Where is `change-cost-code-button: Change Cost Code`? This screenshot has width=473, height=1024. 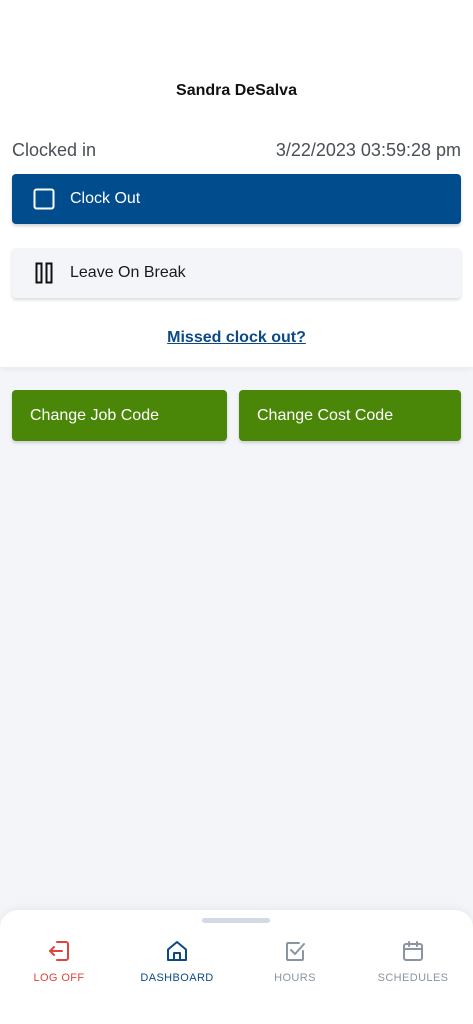 change-cost-code-button: Change Cost Code is located at coordinates (350, 415).